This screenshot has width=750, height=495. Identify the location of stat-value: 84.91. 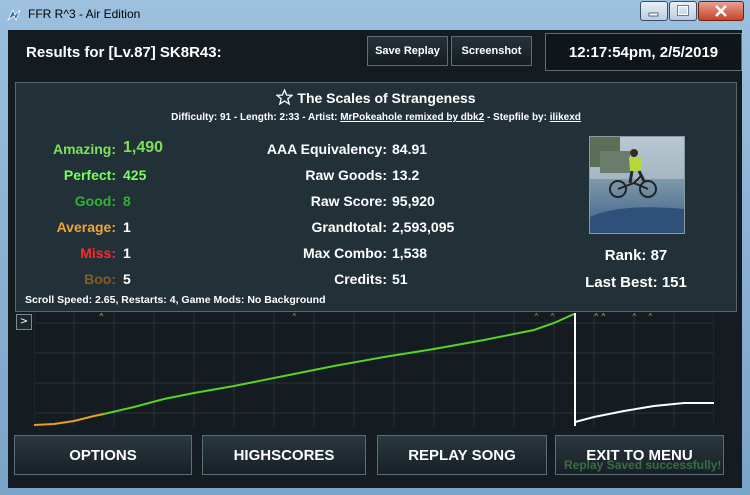
(410, 149).